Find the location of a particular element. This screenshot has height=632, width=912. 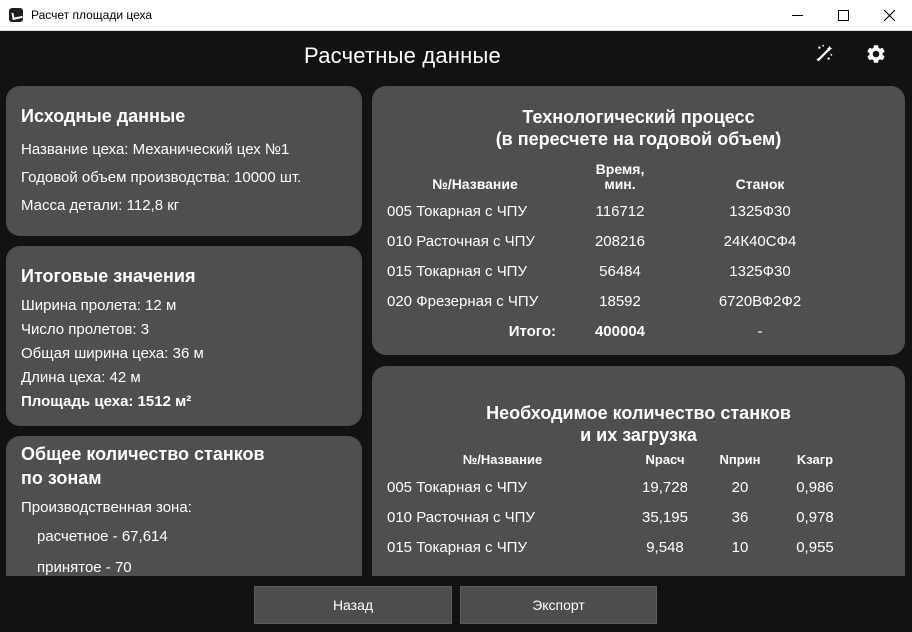

workshop-length: Длина цеха: 42 м is located at coordinates (81, 377).